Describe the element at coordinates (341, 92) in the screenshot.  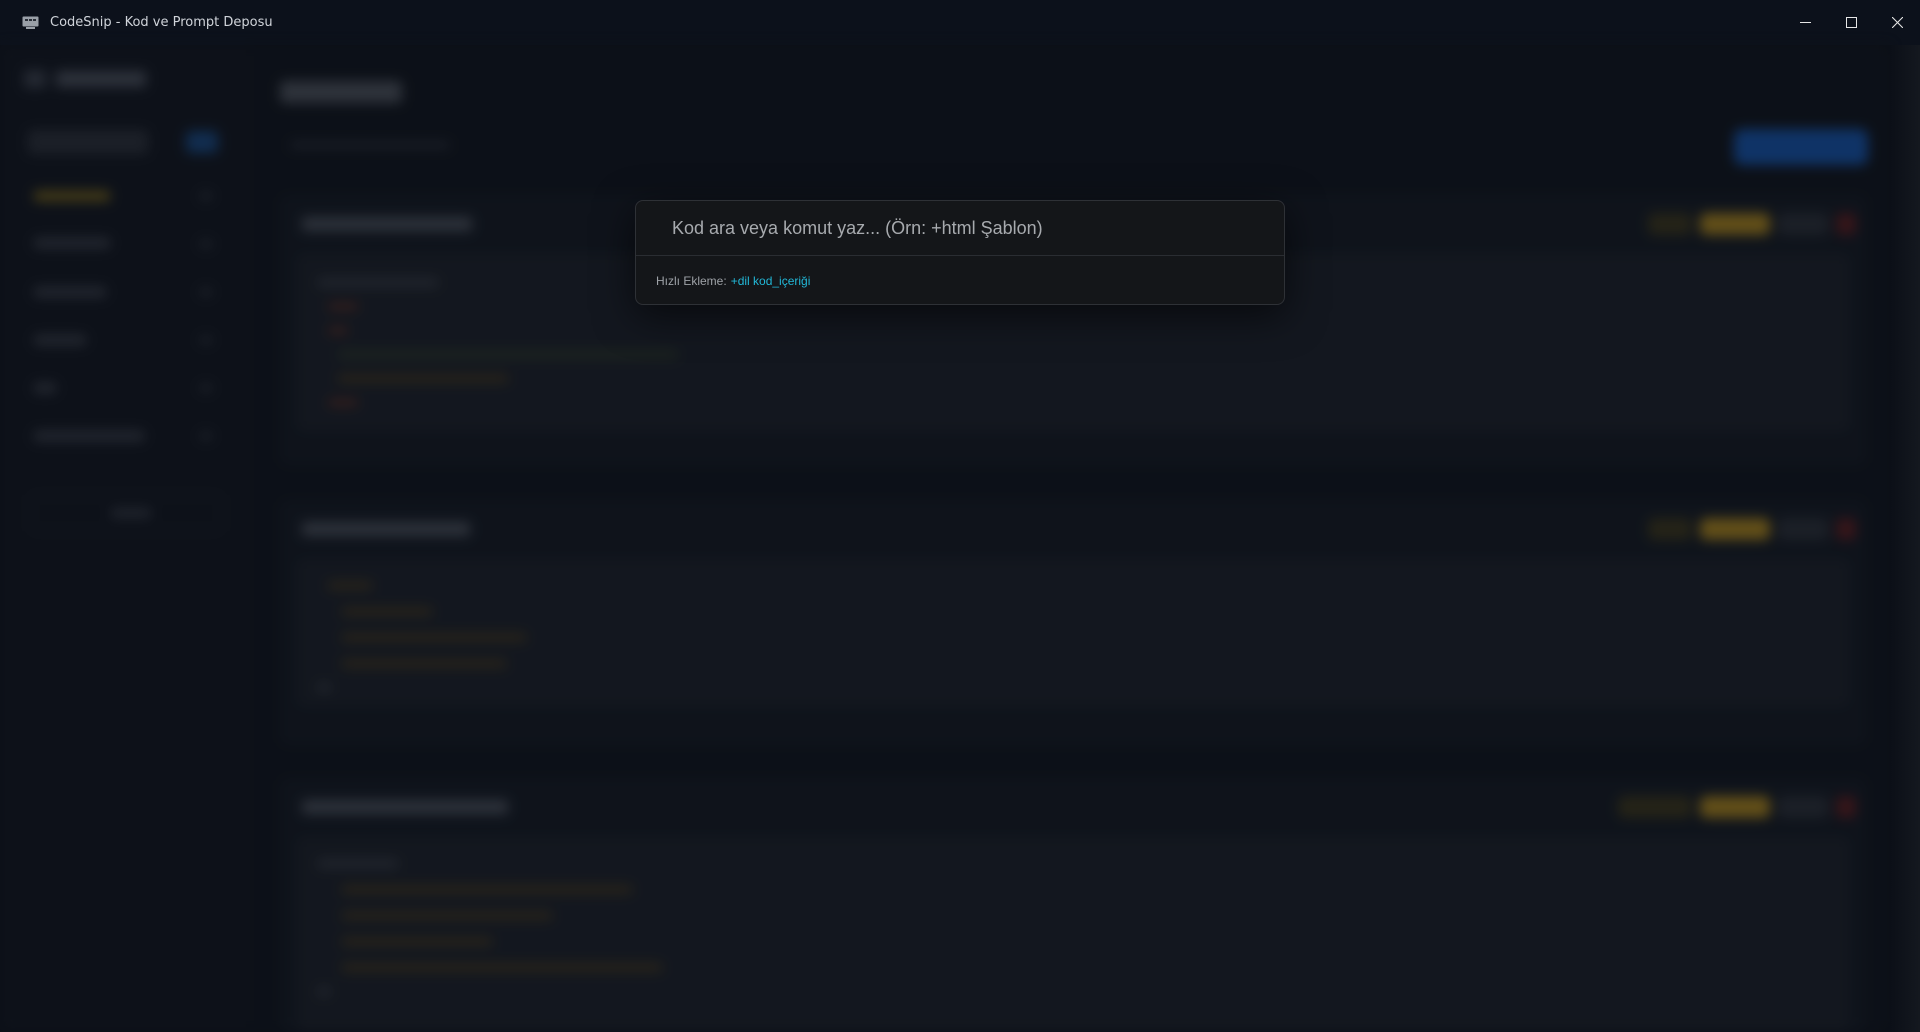
I see `page-title` at that location.